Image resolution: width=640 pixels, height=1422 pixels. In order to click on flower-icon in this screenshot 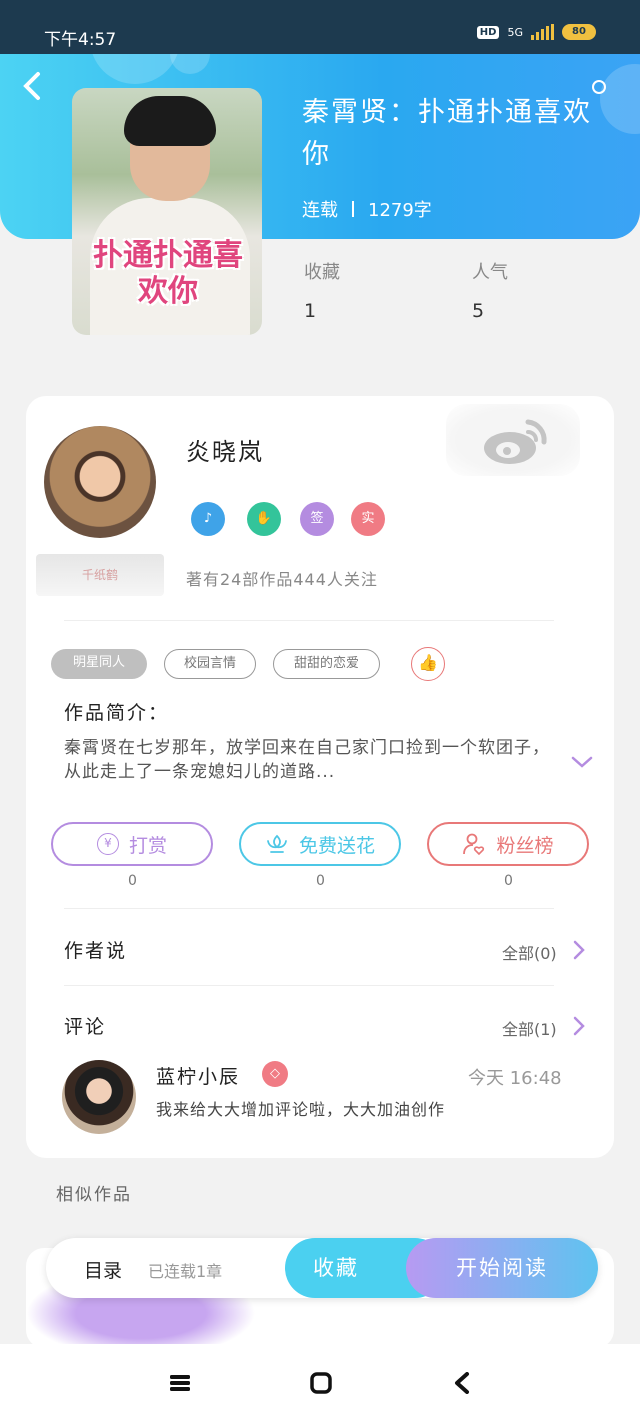, I will do `click(277, 843)`.